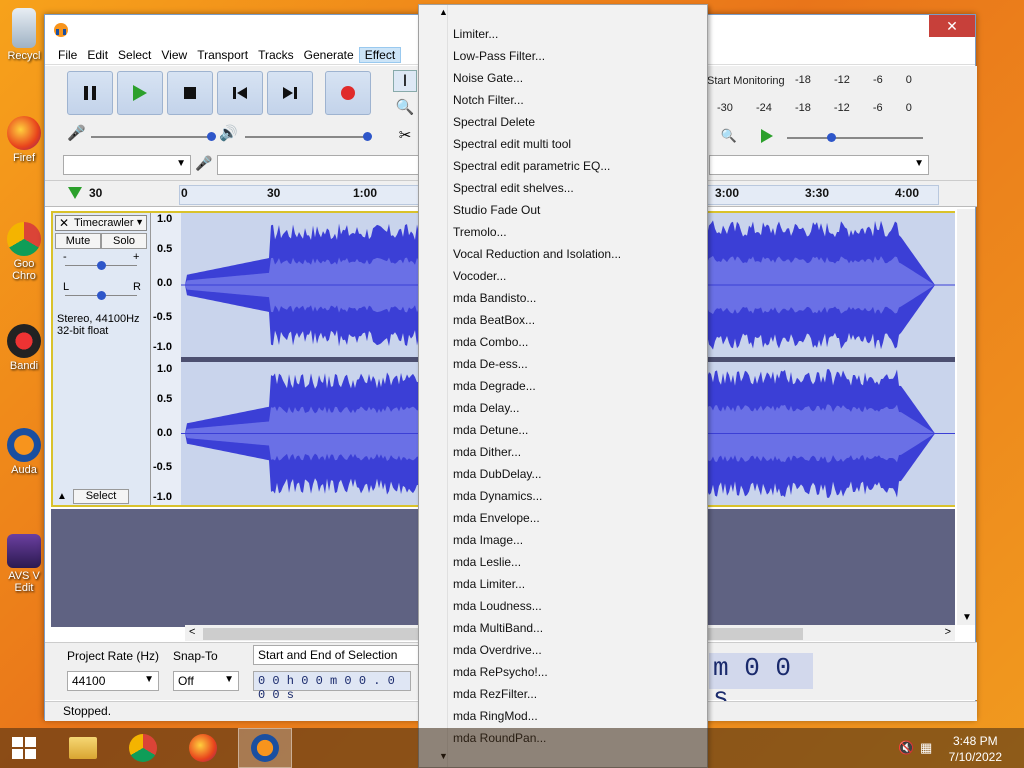 This screenshot has height=768, width=1024. Describe the element at coordinates (64, 223) in the screenshot. I see `close-track-icon: ✕` at that location.